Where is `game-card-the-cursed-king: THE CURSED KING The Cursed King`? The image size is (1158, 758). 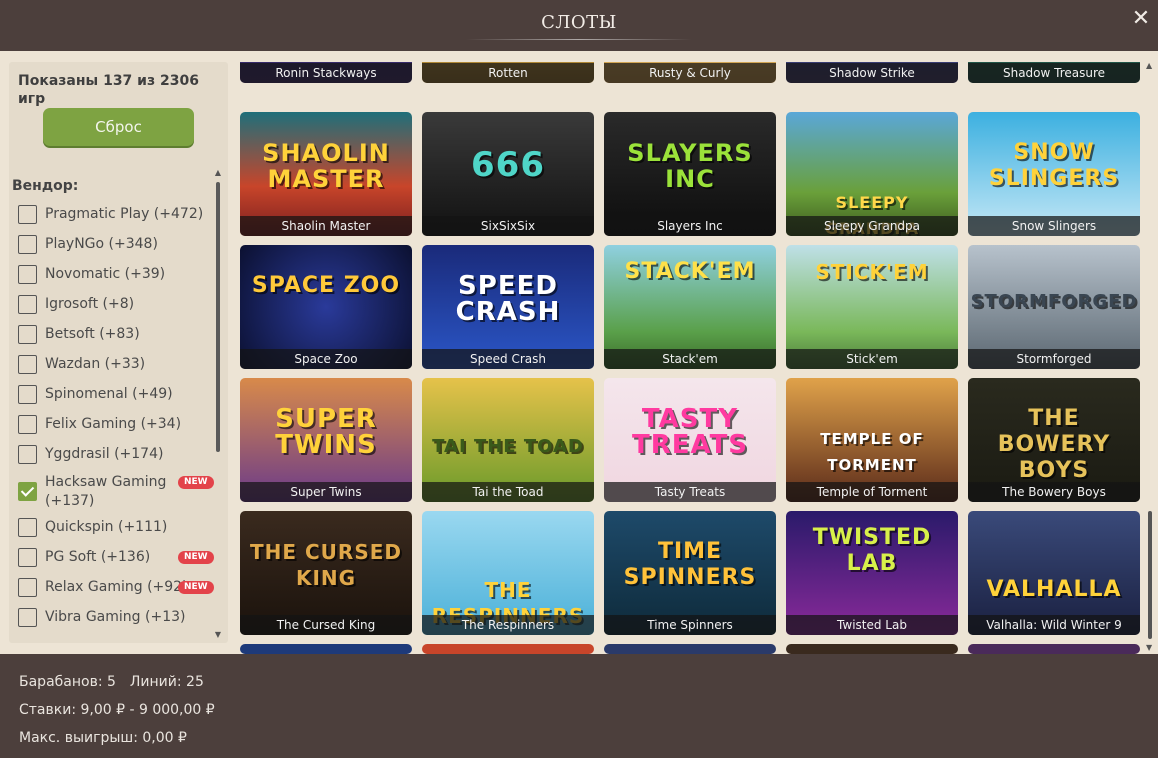
game-card-the-cursed-king: THE CURSED KING The Cursed King is located at coordinates (326, 573).